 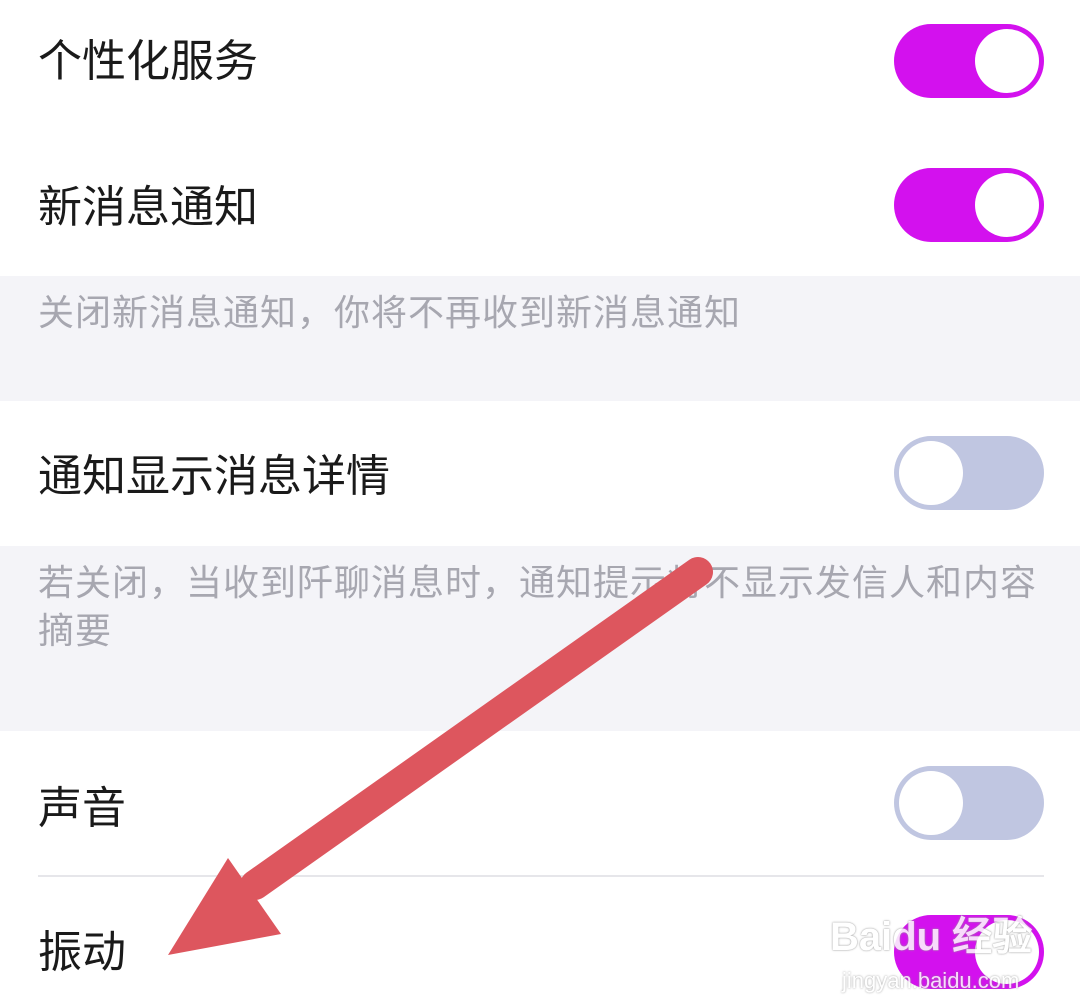 I want to click on watermark-url: jingyan.baidu.com, so click(x=931, y=980).